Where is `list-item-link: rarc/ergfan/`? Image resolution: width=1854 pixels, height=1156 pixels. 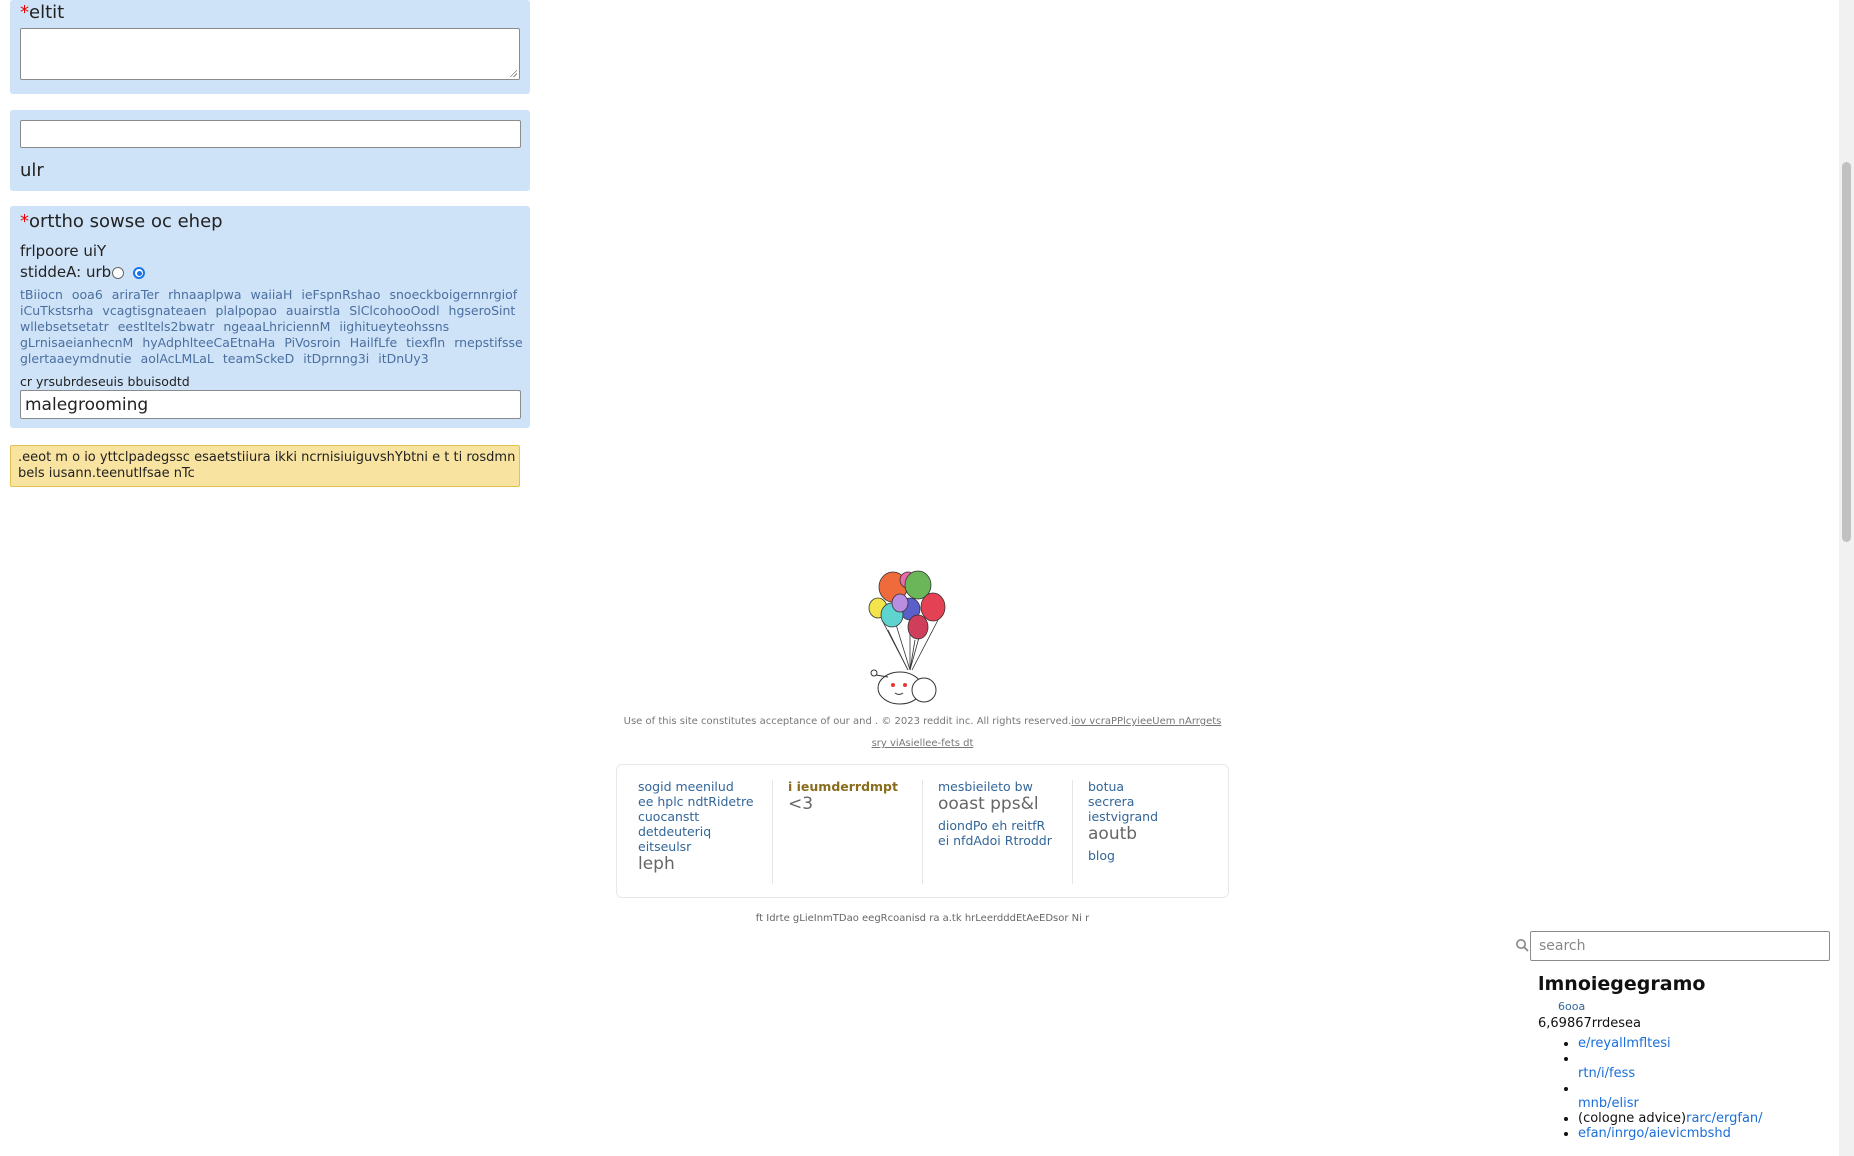
list-item-link: rarc/ergfan/ is located at coordinates (1724, 1118).